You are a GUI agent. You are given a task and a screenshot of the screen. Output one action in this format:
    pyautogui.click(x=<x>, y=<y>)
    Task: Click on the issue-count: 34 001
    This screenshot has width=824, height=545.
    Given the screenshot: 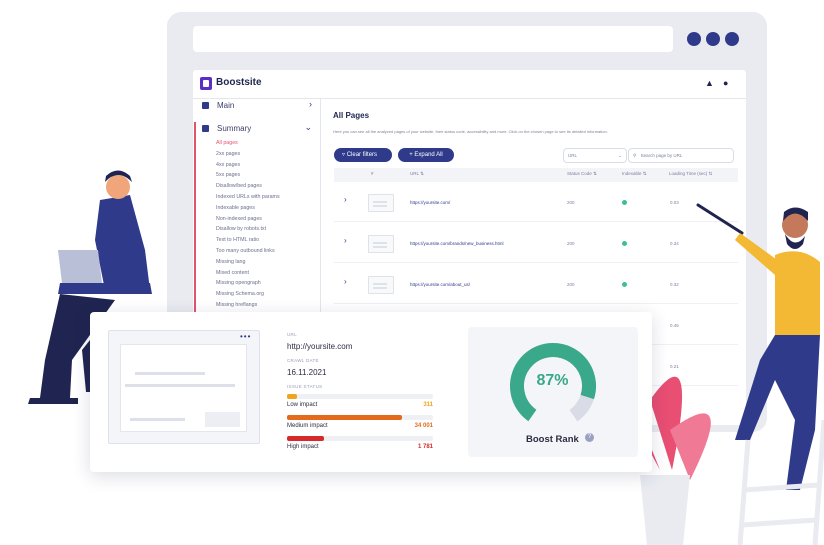 What is the action you would take?
    pyautogui.click(x=423, y=426)
    